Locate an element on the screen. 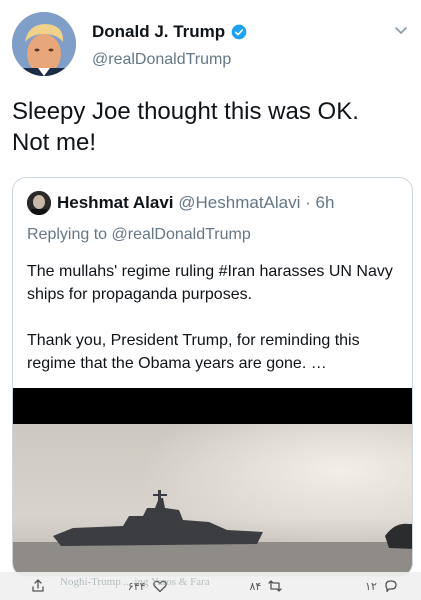 The width and height of the screenshot is (421, 600). quoted-author-avatar is located at coordinates (39, 203).